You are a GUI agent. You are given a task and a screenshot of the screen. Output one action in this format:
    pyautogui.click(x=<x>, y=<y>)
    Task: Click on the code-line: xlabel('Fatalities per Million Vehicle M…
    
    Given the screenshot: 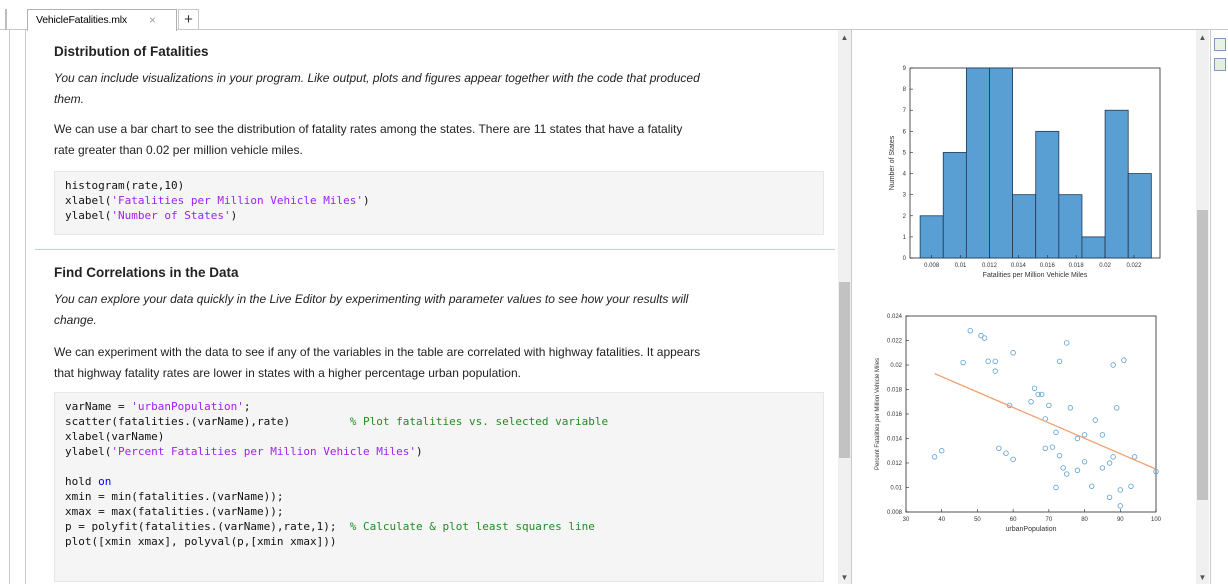 What is the action you would take?
    pyautogui.click(x=217, y=200)
    